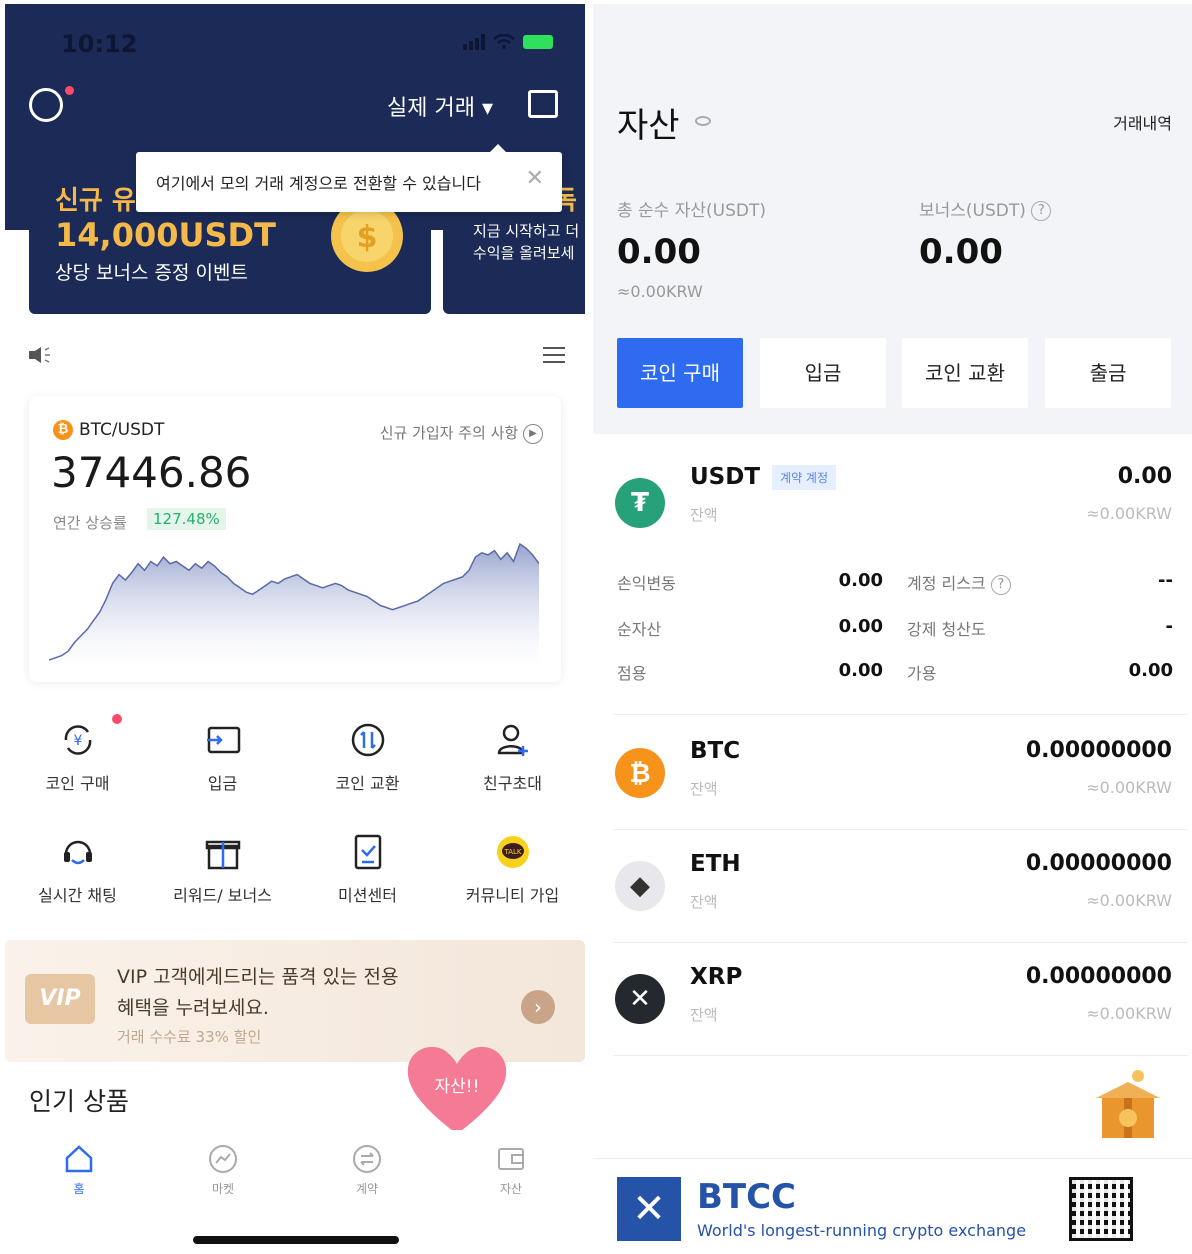 The height and width of the screenshot is (1254, 1192). I want to click on vip-subtext: 거래 수수료 33% 할인, so click(189, 1037).